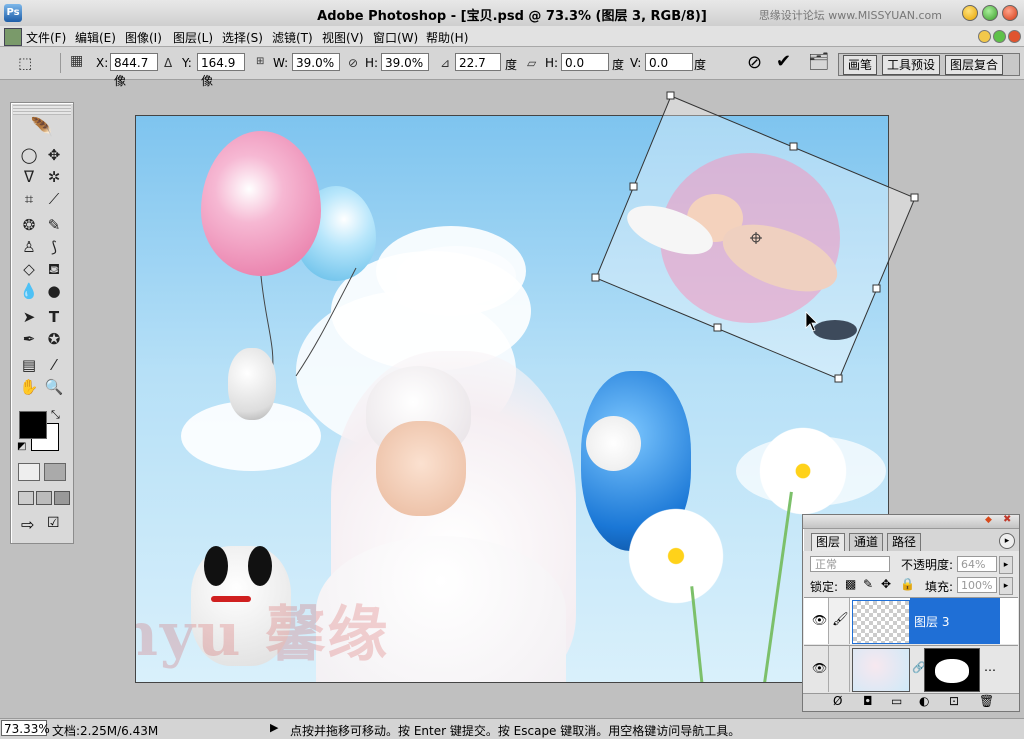 This screenshot has height=739, width=1024. What do you see at coordinates (29, 199) in the screenshot?
I see `crop-tool-icon: ⌗` at bounding box center [29, 199].